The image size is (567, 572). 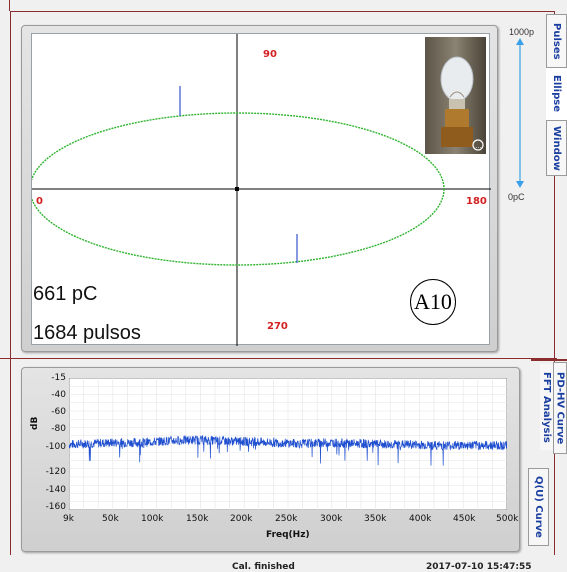 What do you see at coordinates (5, 5) in the screenshot?
I see `frame-corner` at bounding box center [5, 5].